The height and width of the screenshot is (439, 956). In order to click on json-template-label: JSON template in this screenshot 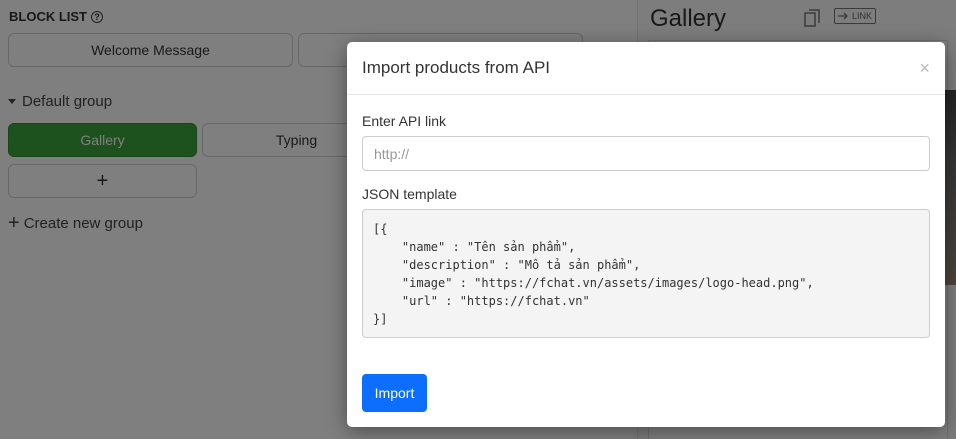, I will do `click(409, 194)`.